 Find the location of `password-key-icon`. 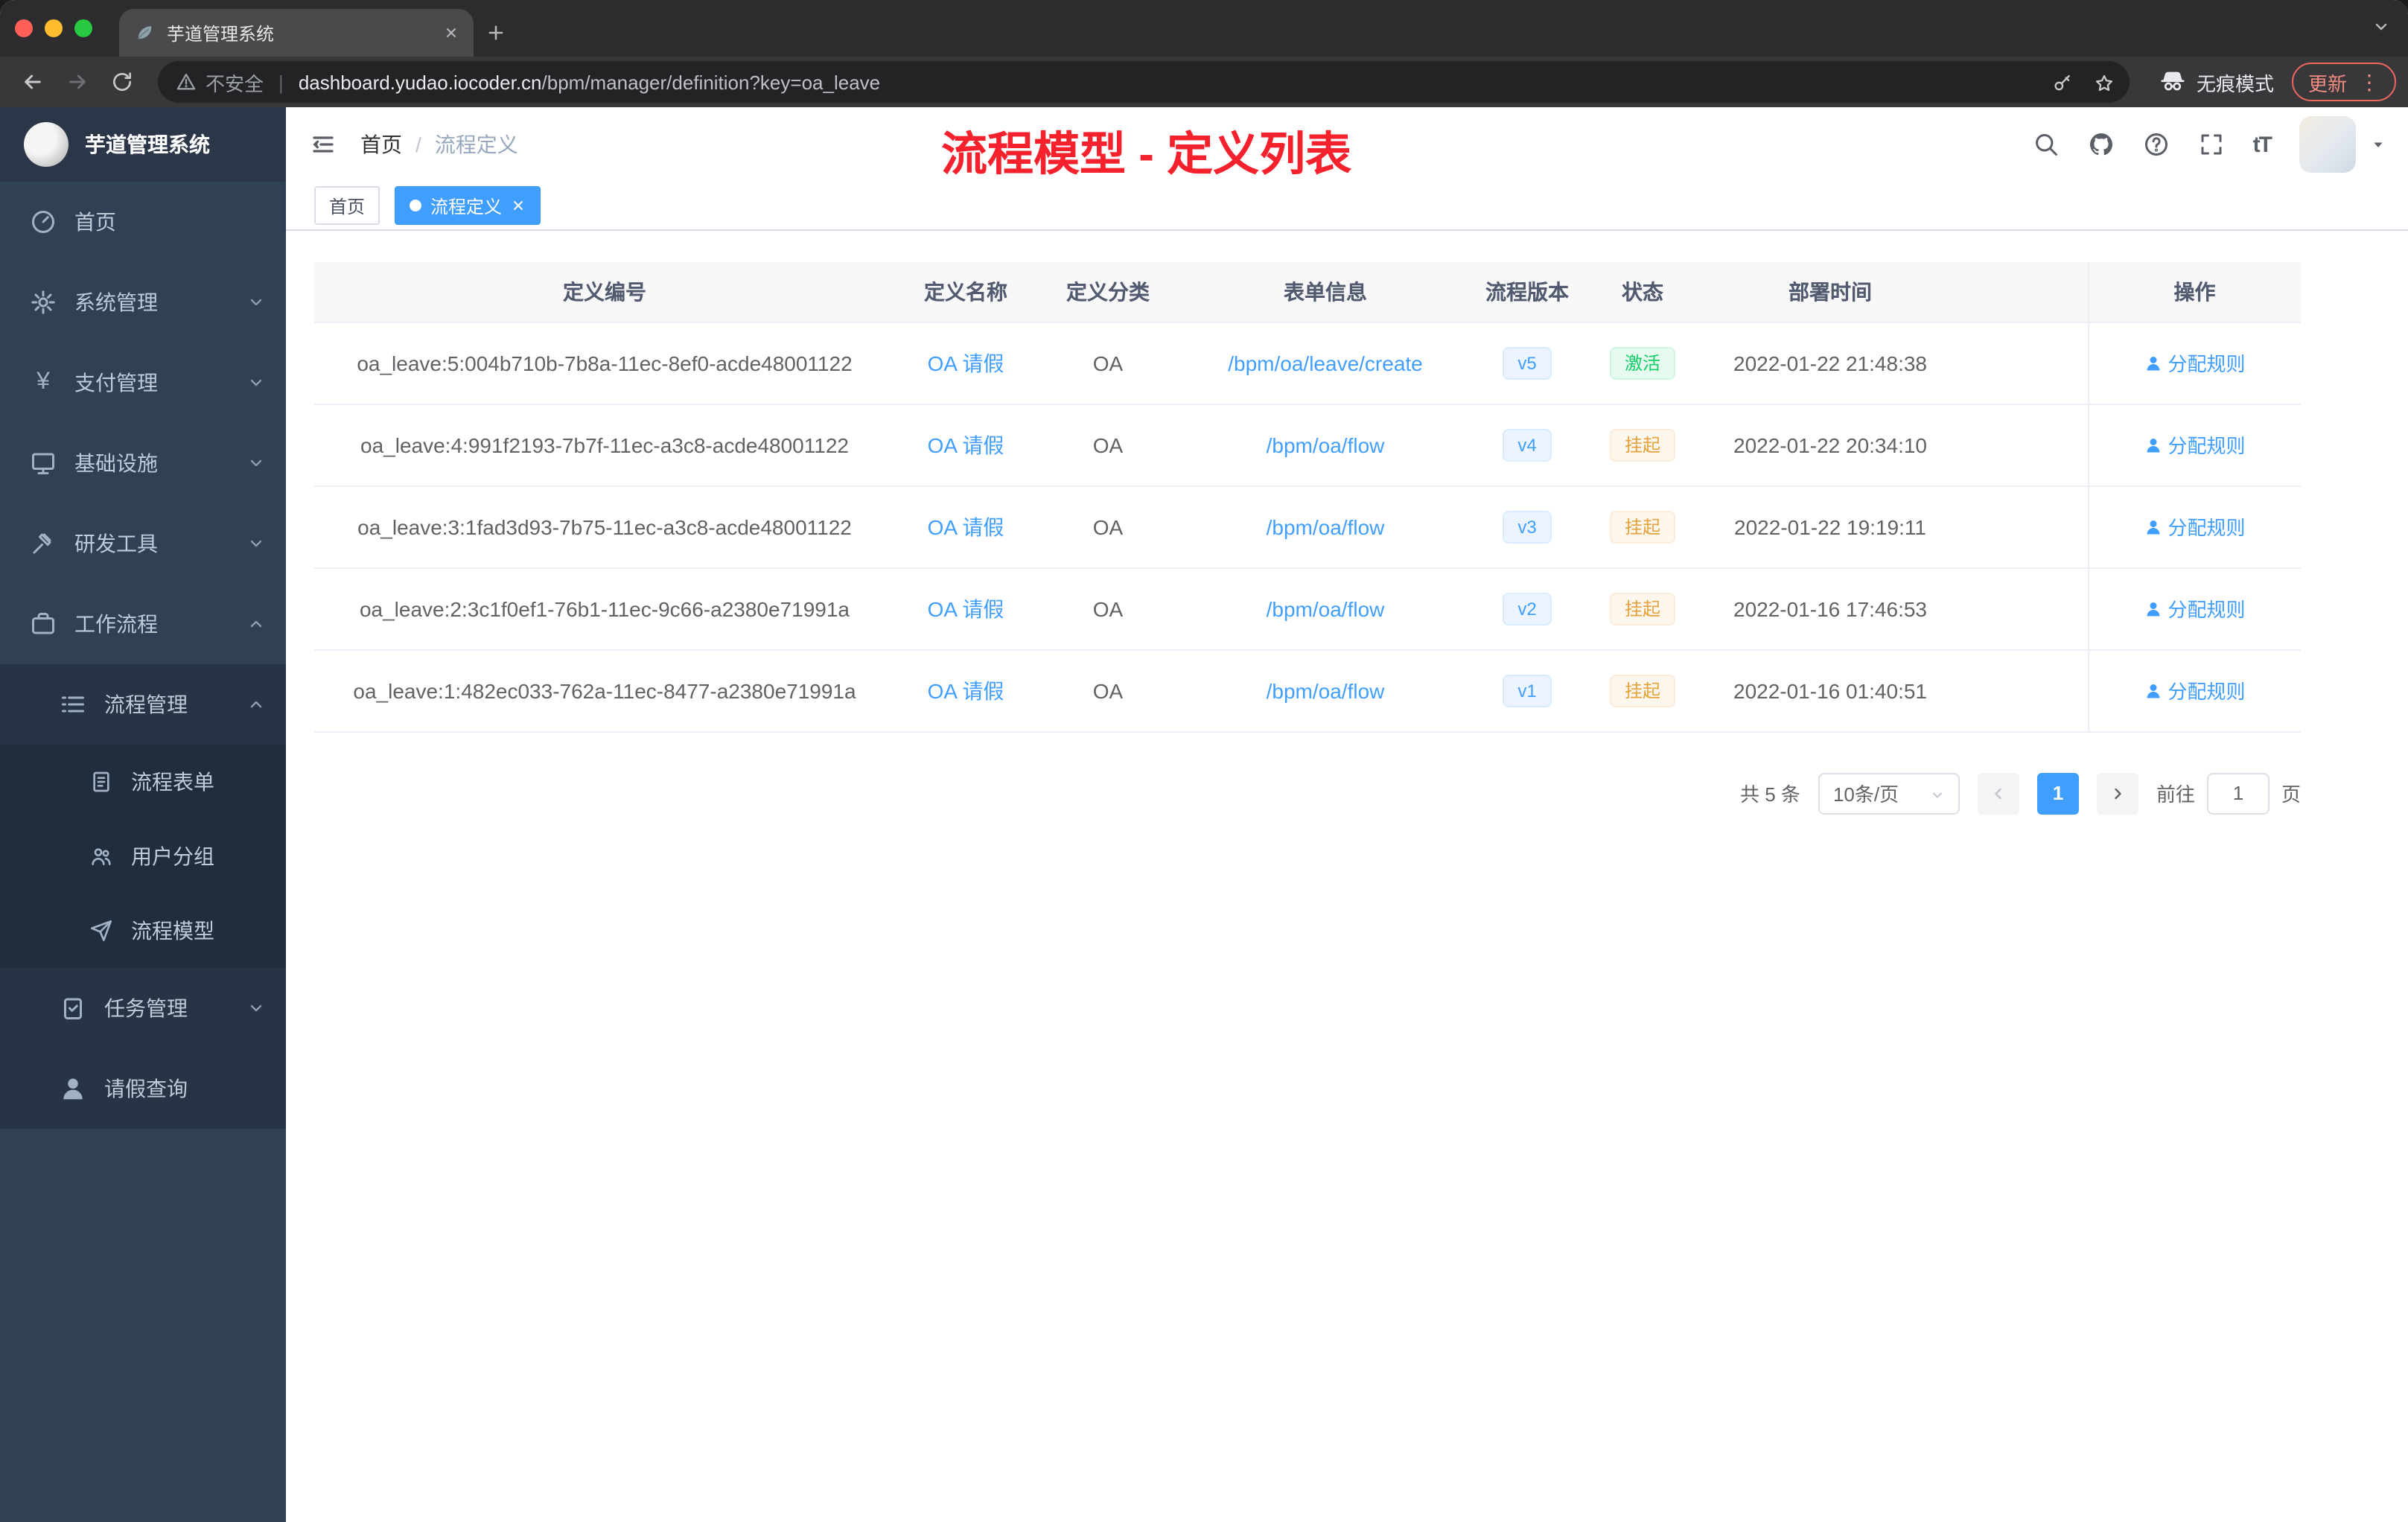

password-key-icon is located at coordinates (2062, 81).